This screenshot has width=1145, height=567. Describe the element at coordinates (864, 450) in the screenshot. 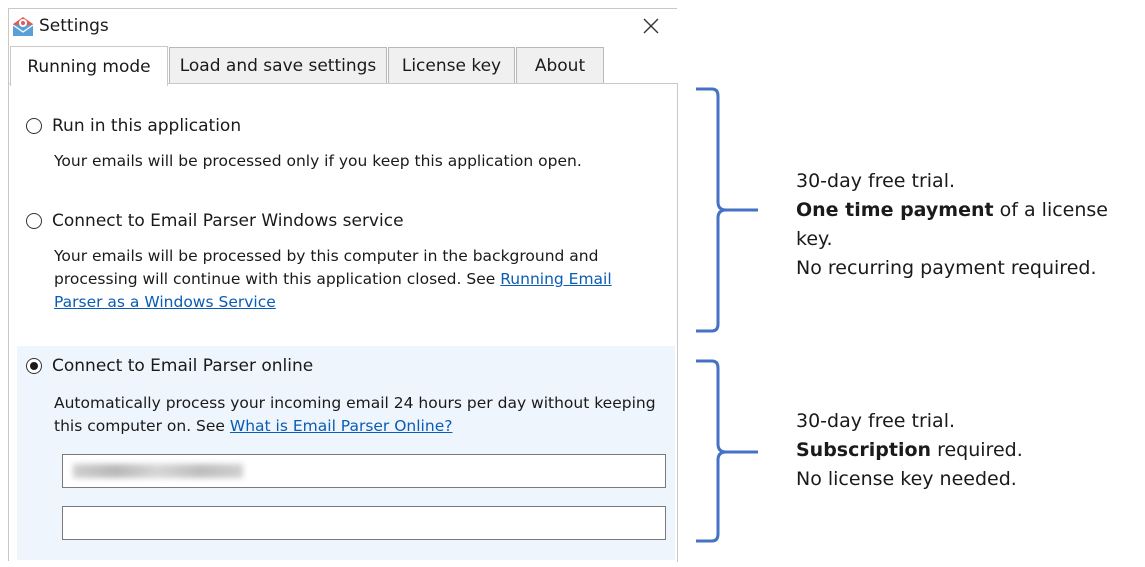

I see `online-note-bold: Subscription` at that location.